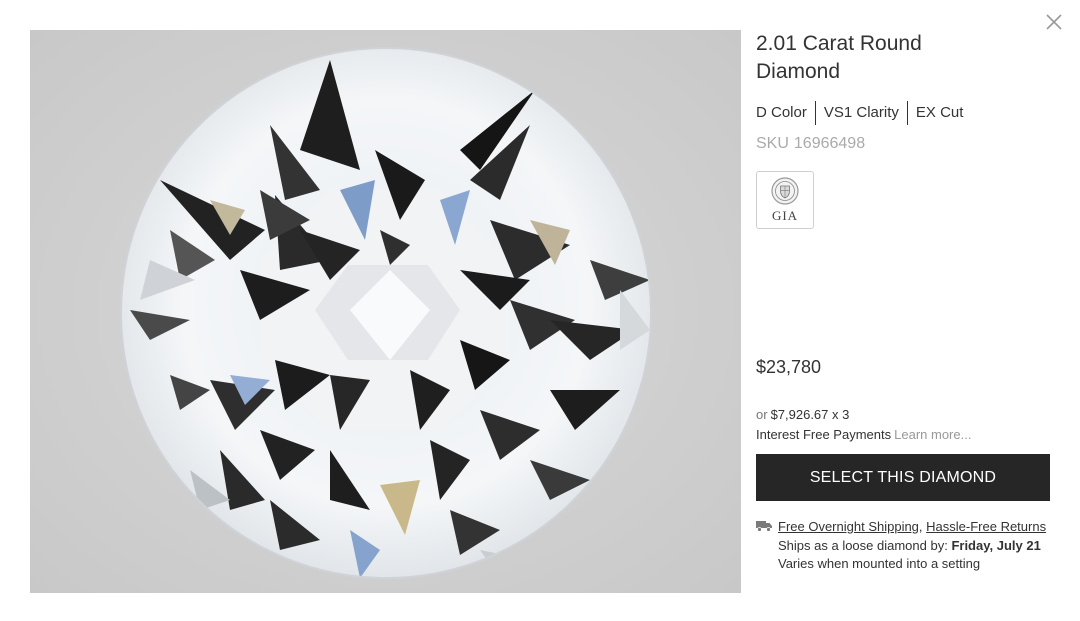  Describe the element at coordinates (781, 112) in the screenshot. I see `spec-color: D Color` at that location.